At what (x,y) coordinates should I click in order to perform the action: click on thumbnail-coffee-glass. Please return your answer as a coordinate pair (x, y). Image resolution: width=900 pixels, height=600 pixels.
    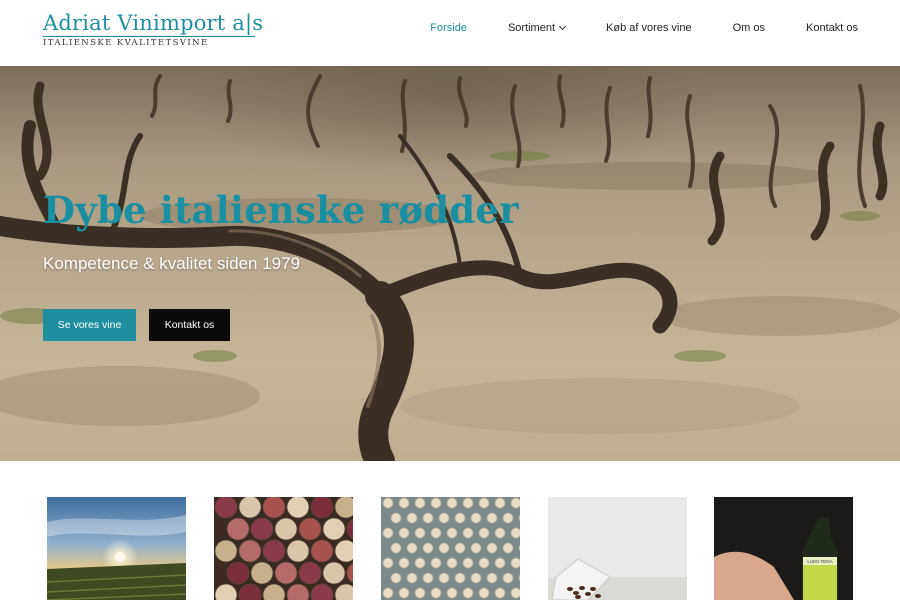
    Looking at the image, I should click on (617, 548).